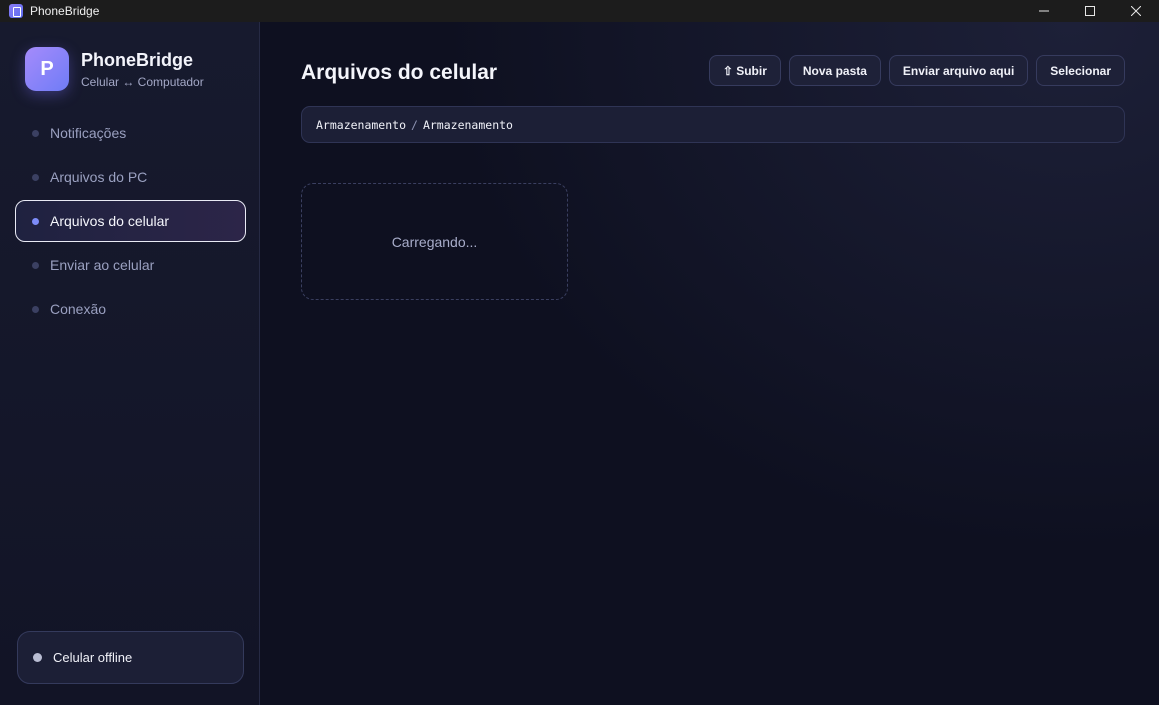 This screenshot has height=705, width=1159. Describe the element at coordinates (16, 11) in the screenshot. I see `app-icon` at that location.